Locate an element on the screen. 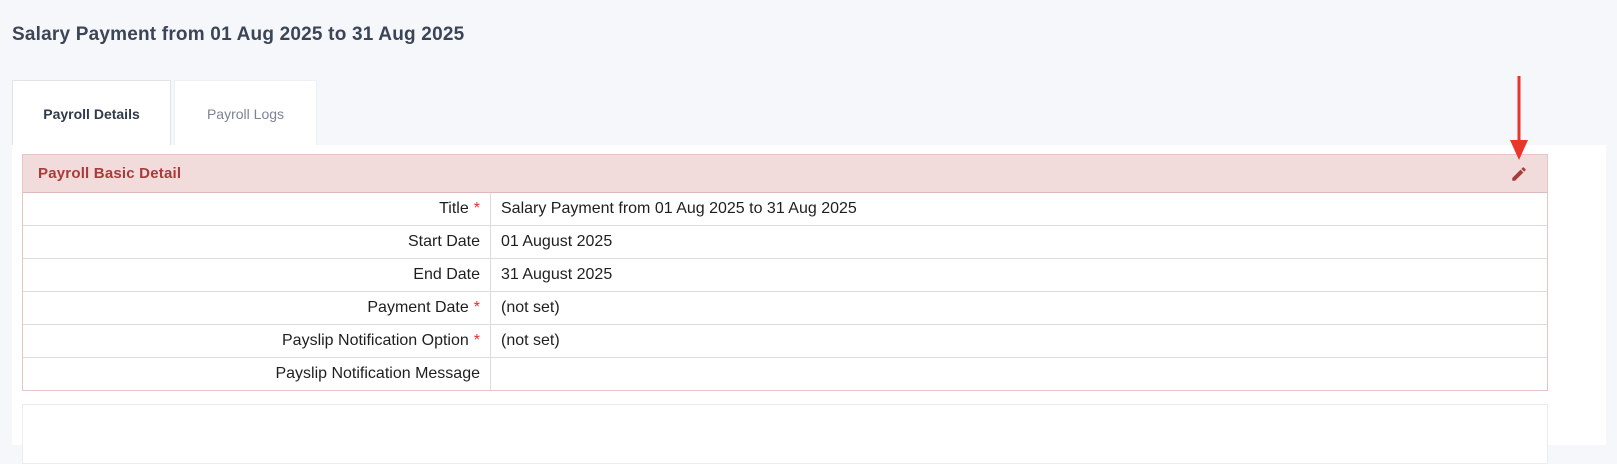 The image size is (1617, 464). pencil-icon is located at coordinates (1519, 174).